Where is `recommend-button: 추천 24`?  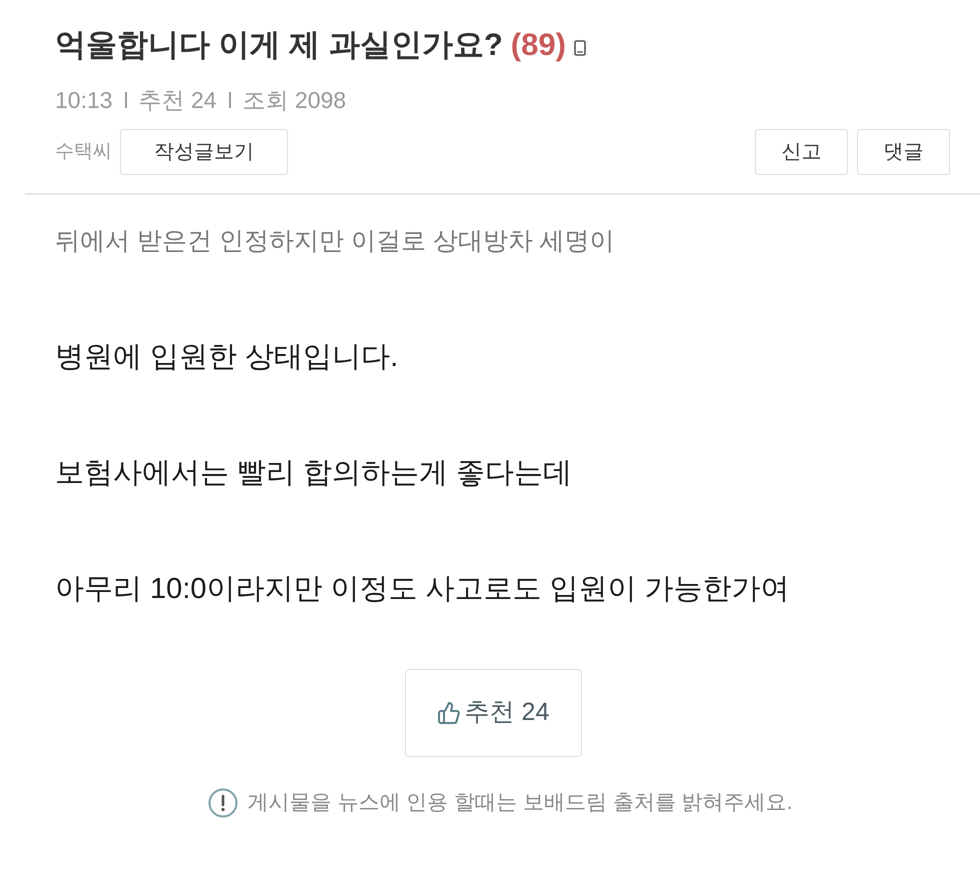 recommend-button: 추천 24 is located at coordinates (493, 713).